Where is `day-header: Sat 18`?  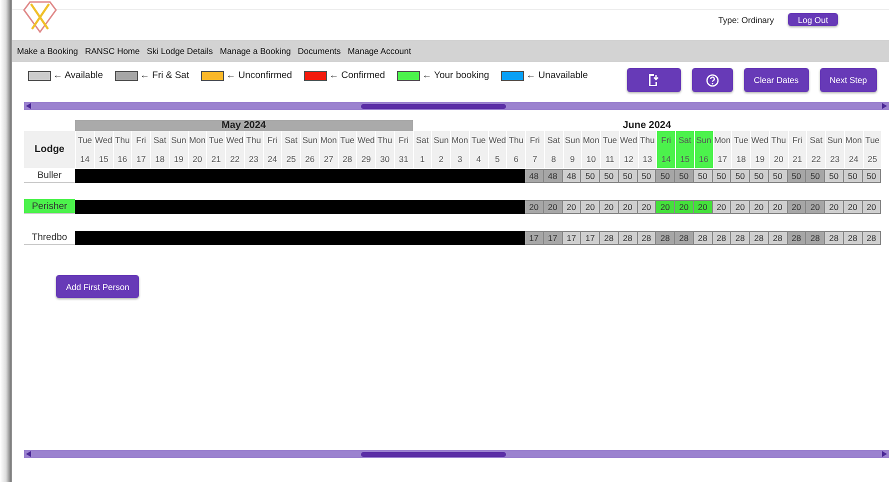 day-header: Sat 18 is located at coordinates (159, 149).